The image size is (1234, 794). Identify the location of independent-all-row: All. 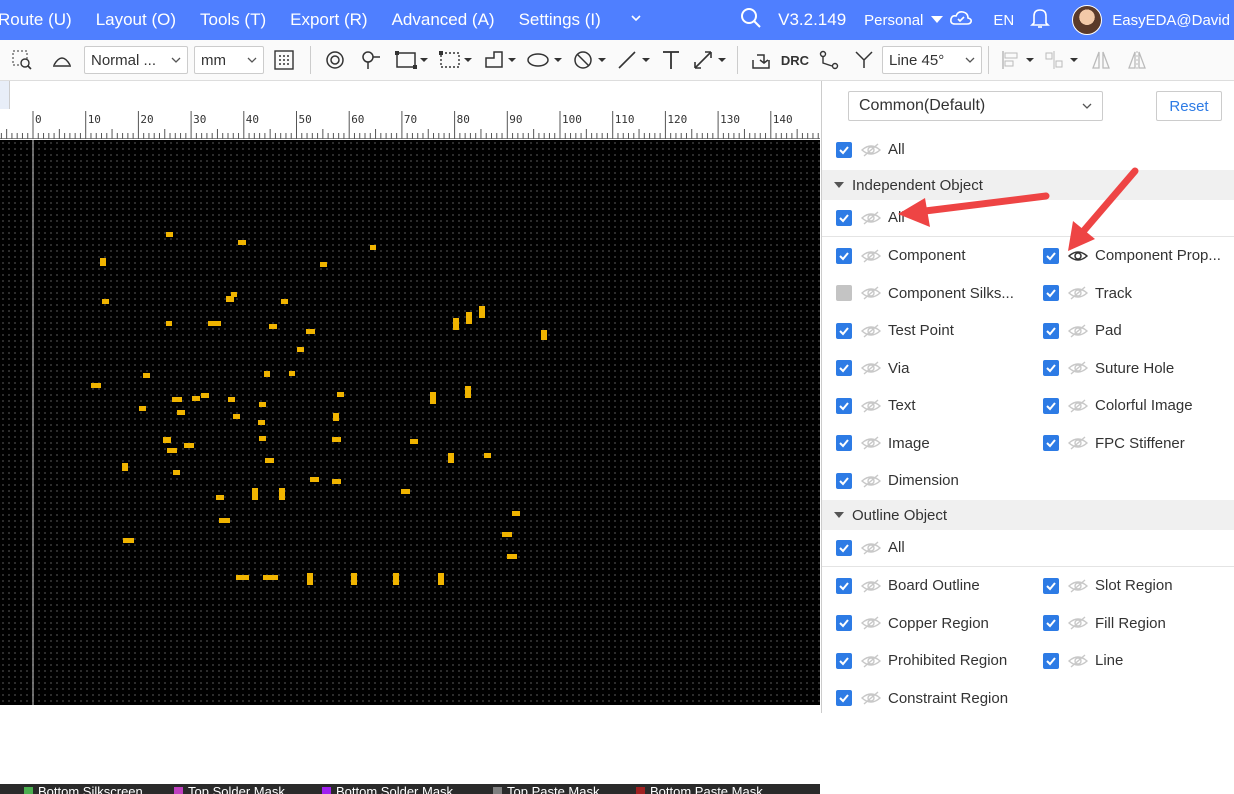
(870, 217).